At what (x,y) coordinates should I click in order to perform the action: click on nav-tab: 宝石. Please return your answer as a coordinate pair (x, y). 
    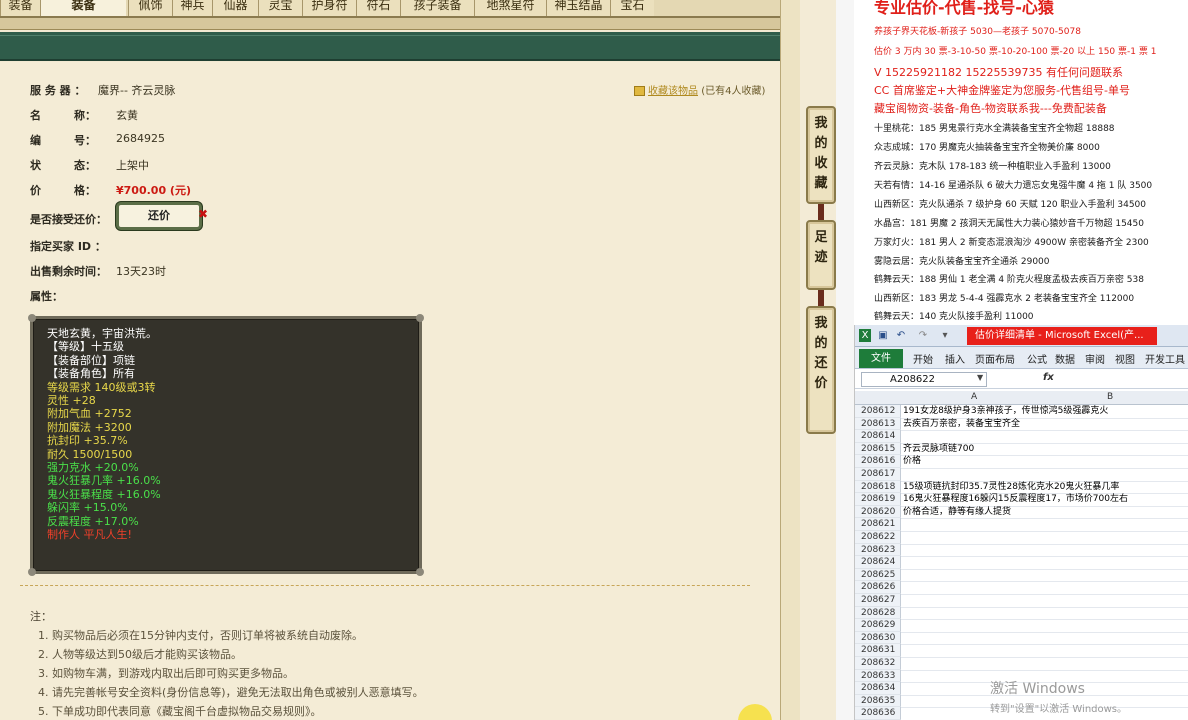
    Looking at the image, I should click on (632, 8).